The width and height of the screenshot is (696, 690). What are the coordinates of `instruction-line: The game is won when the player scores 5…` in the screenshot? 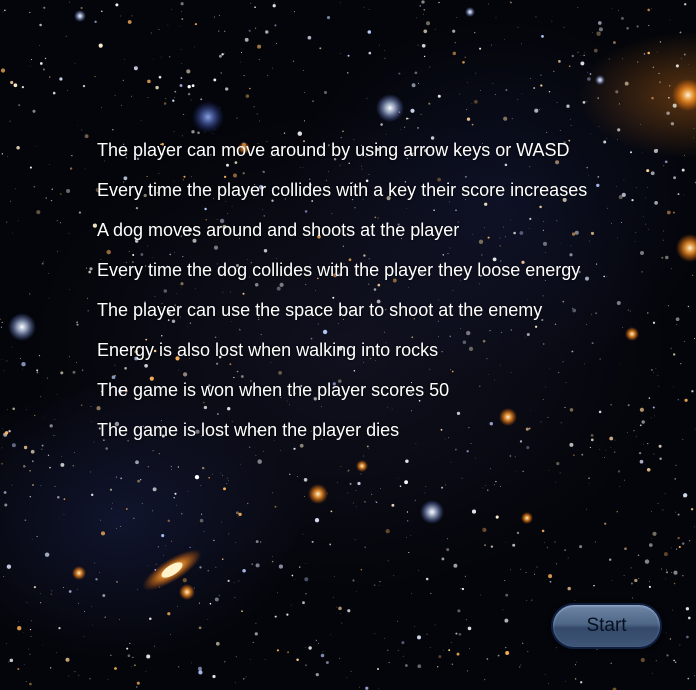 It's located at (273, 390).